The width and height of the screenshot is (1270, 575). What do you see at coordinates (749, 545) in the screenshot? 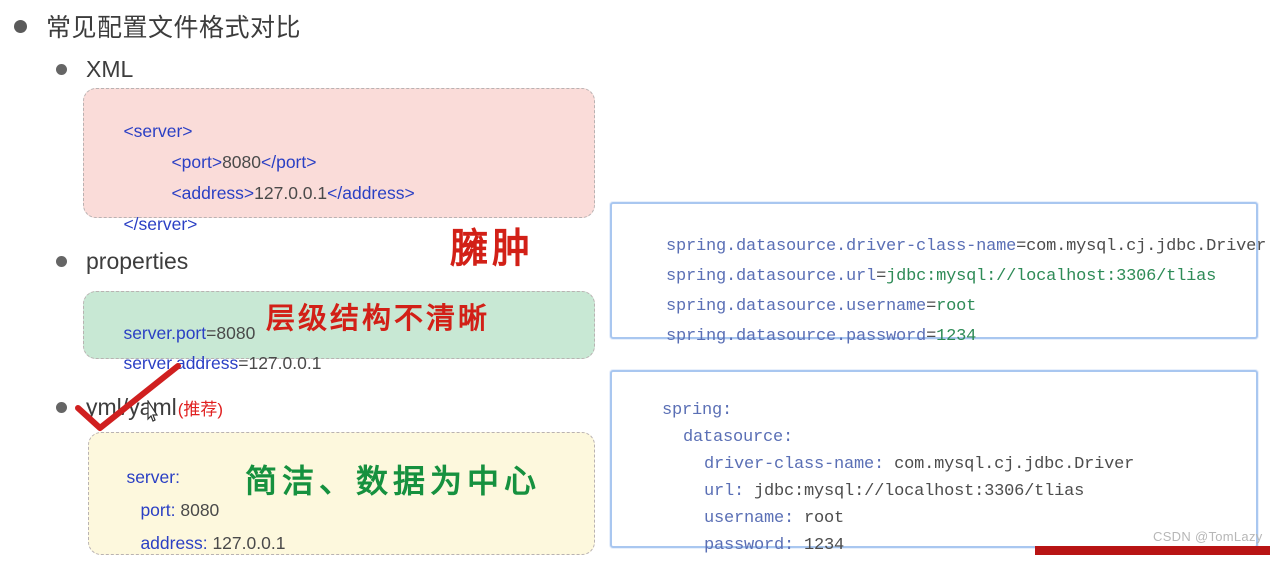
I see `yaml-panel-key: password:` at bounding box center [749, 545].